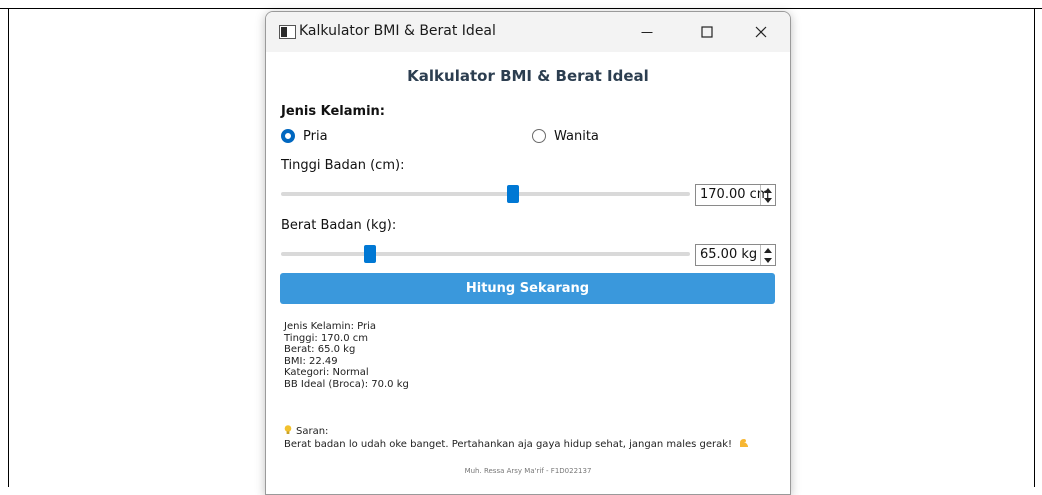  Describe the element at coordinates (521, 8) in the screenshot. I see `screenshot-border-top` at that location.